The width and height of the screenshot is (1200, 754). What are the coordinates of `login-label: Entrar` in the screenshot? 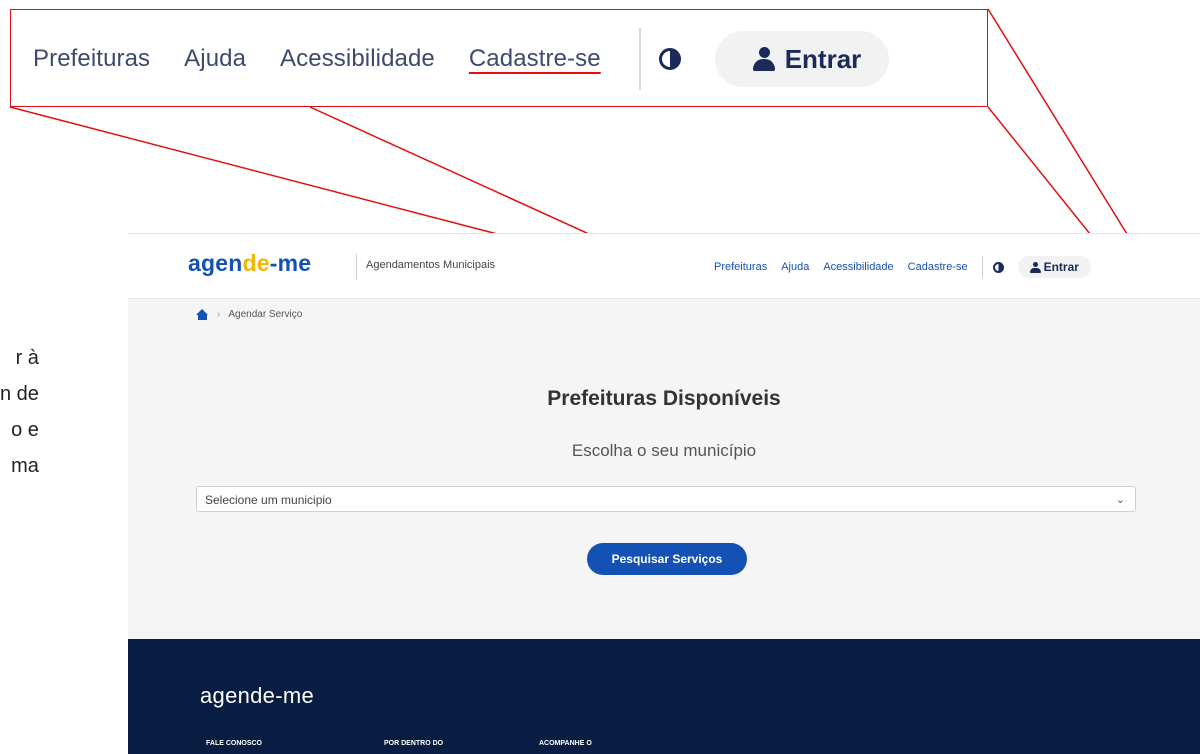 It's located at (1061, 267).